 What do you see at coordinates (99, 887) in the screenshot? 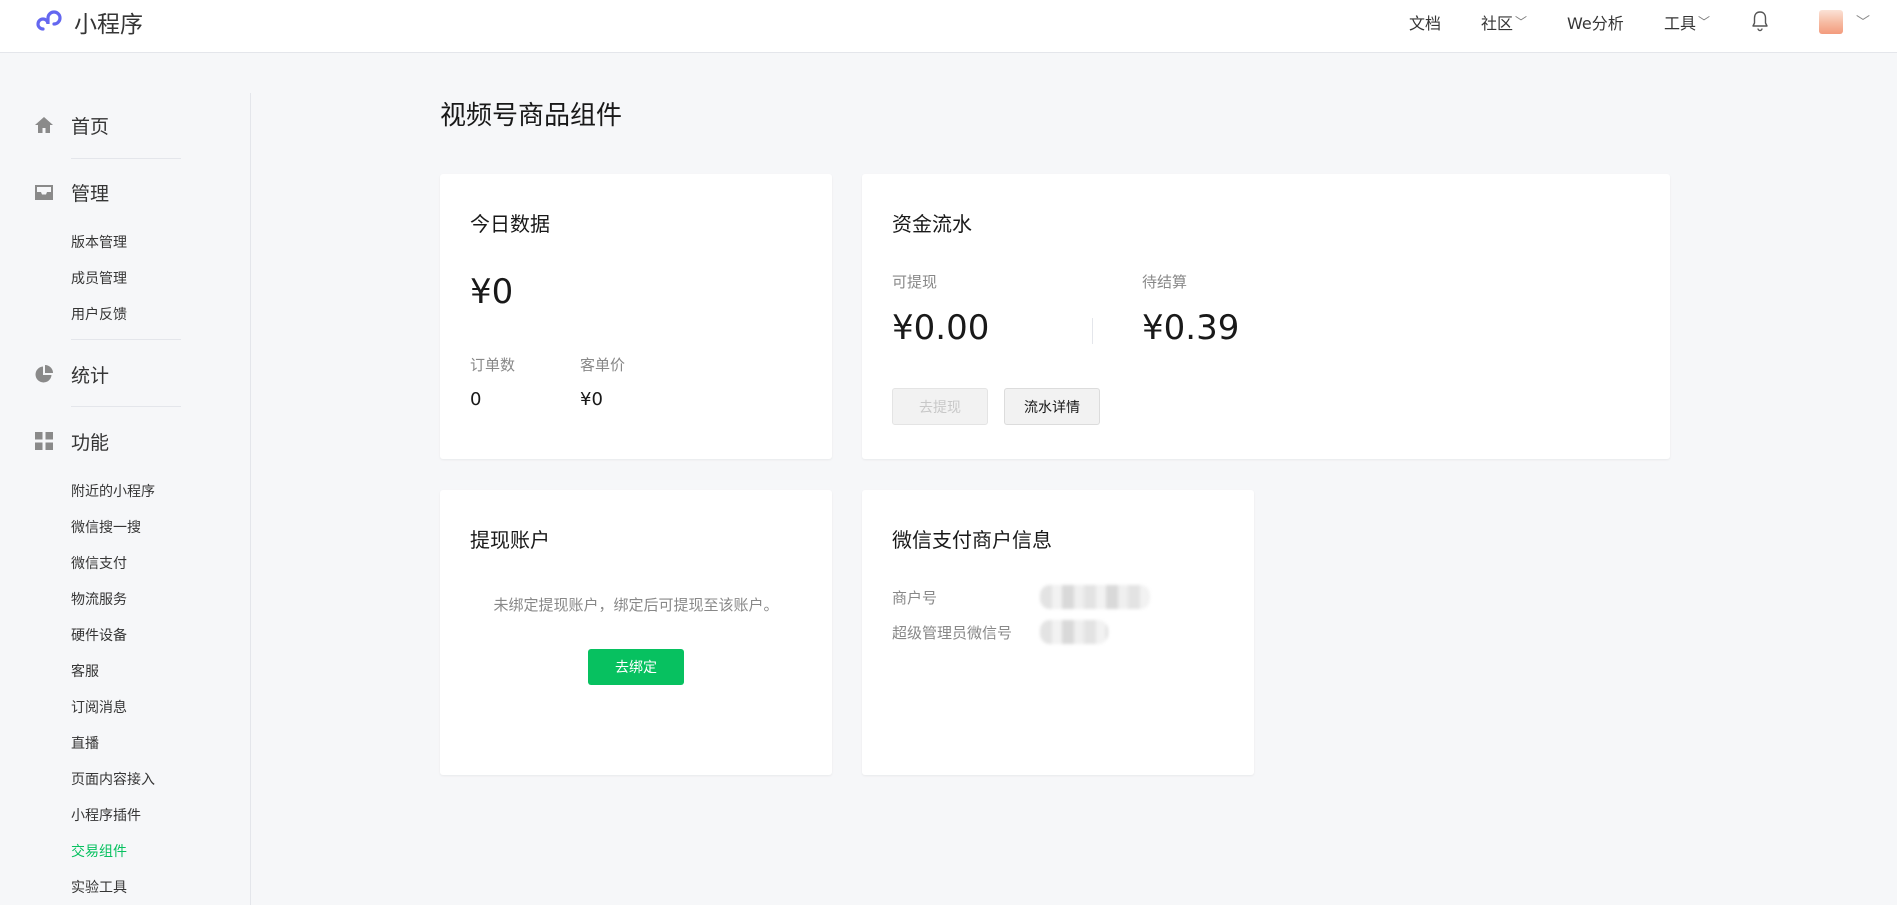
I see `sidebar-subitem-lab: 实验工具` at bounding box center [99, 887].